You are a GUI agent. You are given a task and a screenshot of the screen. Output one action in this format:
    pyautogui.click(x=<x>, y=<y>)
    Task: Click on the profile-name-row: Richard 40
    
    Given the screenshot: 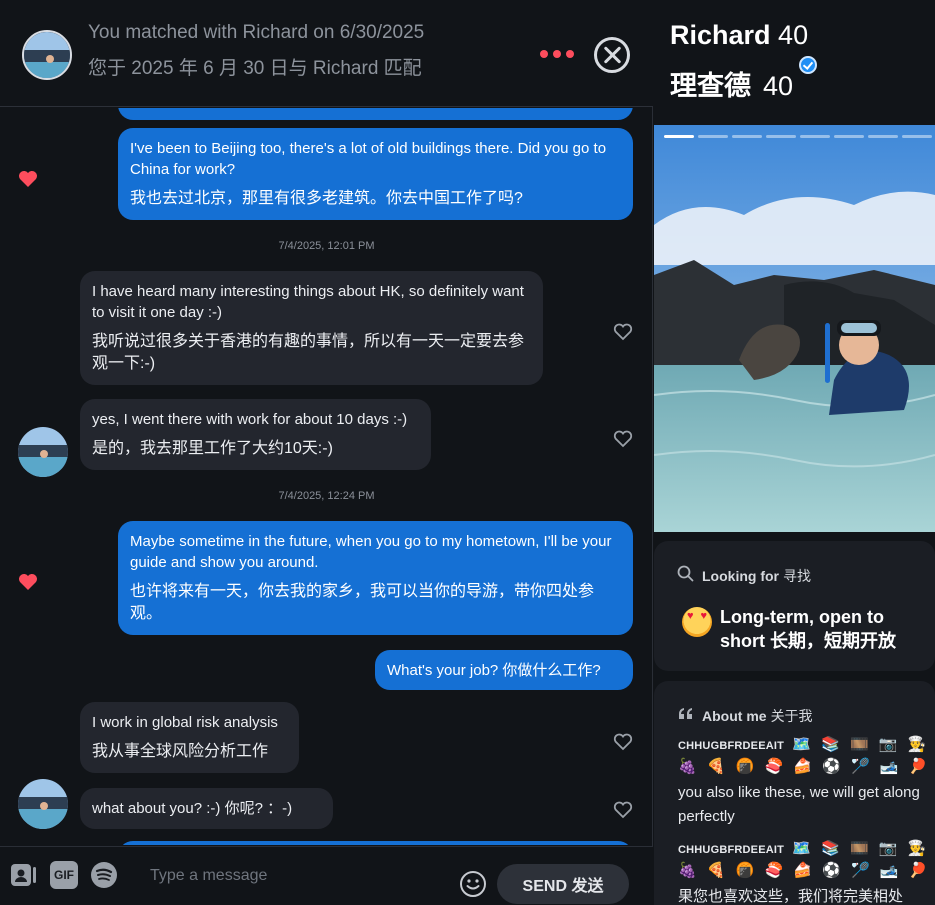 What is the action you would take?
    pyautogui.click(x=739, y=35)
    